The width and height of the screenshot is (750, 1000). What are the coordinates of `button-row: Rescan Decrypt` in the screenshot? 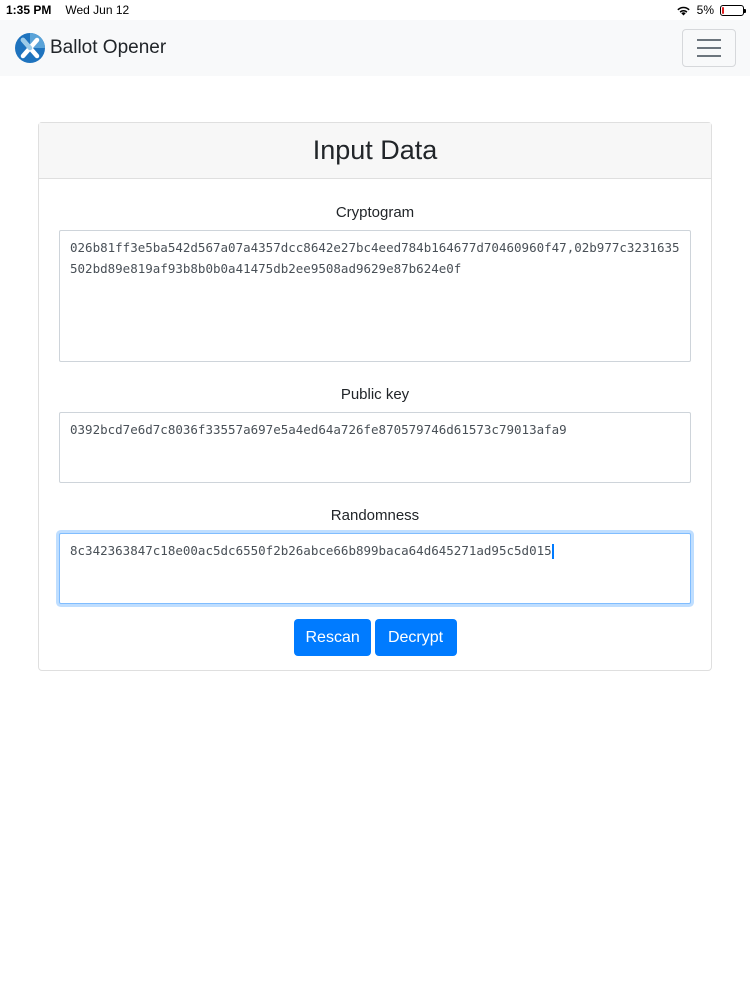 It's located at (375, 637).